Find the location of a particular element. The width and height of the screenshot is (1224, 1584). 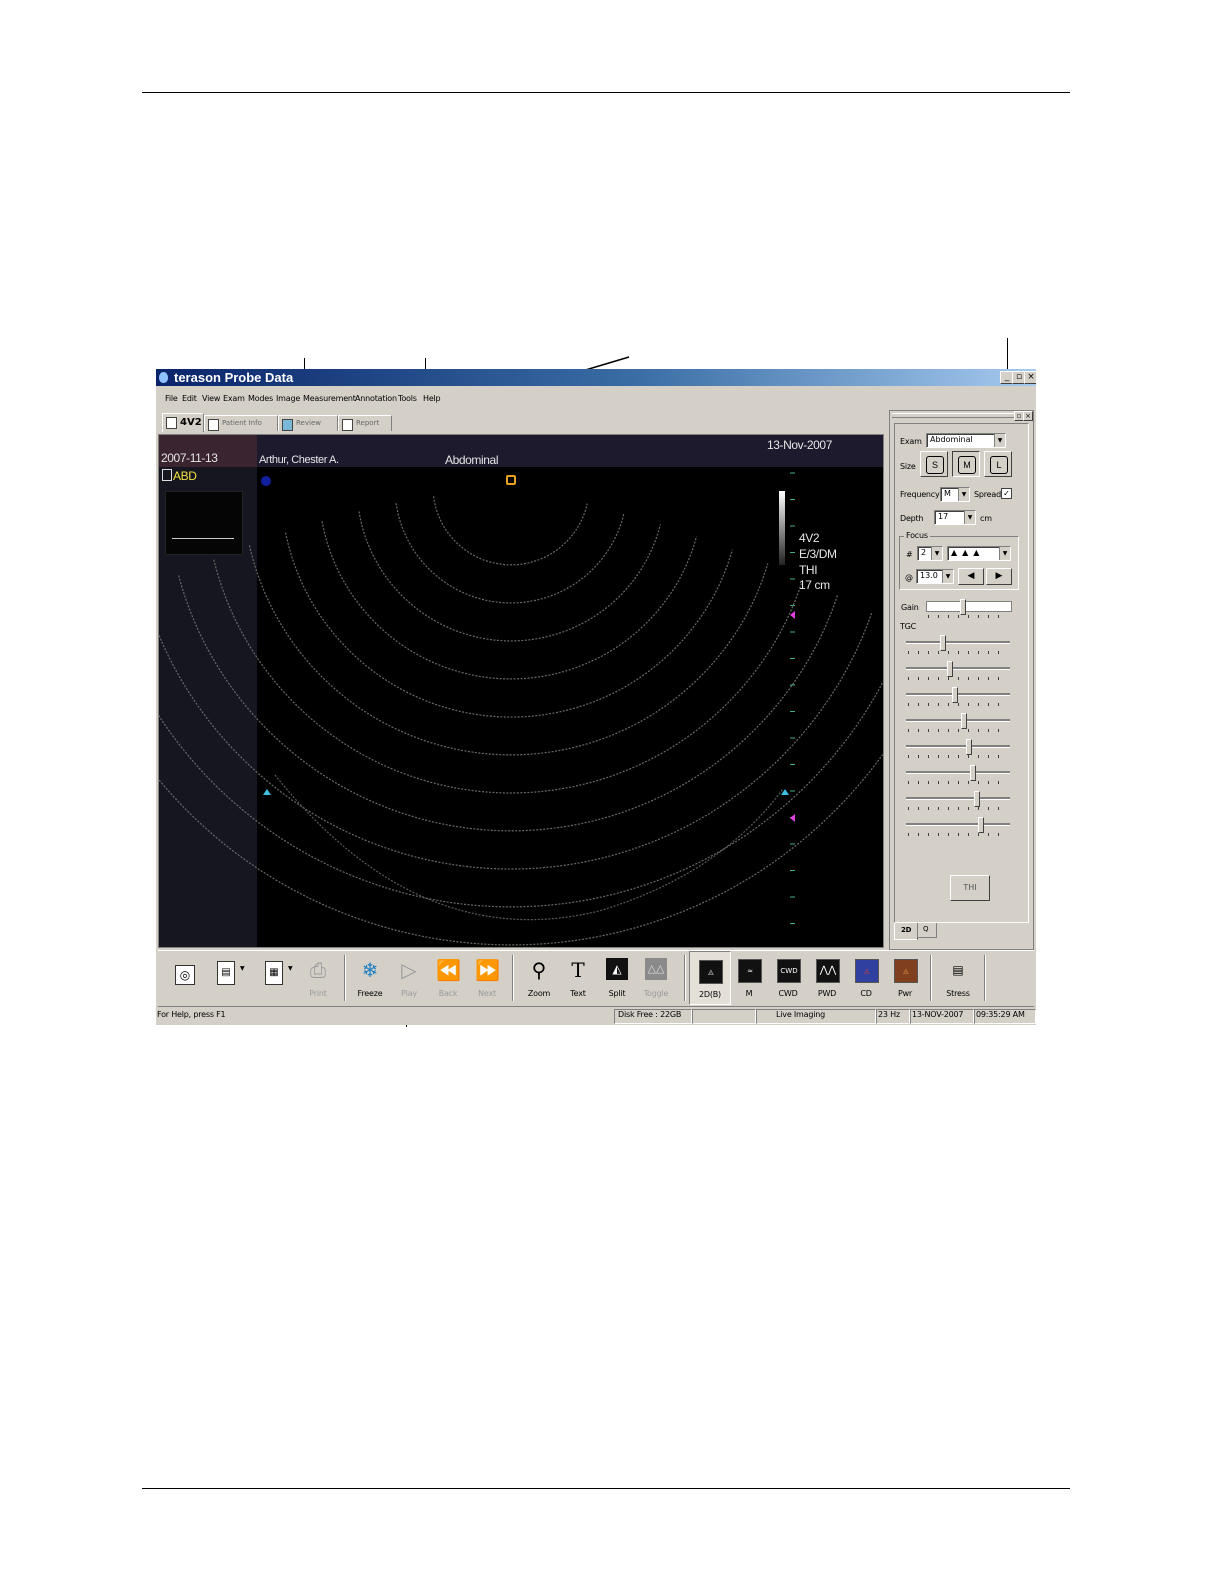

frequency-select: M ▼ is located at coordinates (955, 494).